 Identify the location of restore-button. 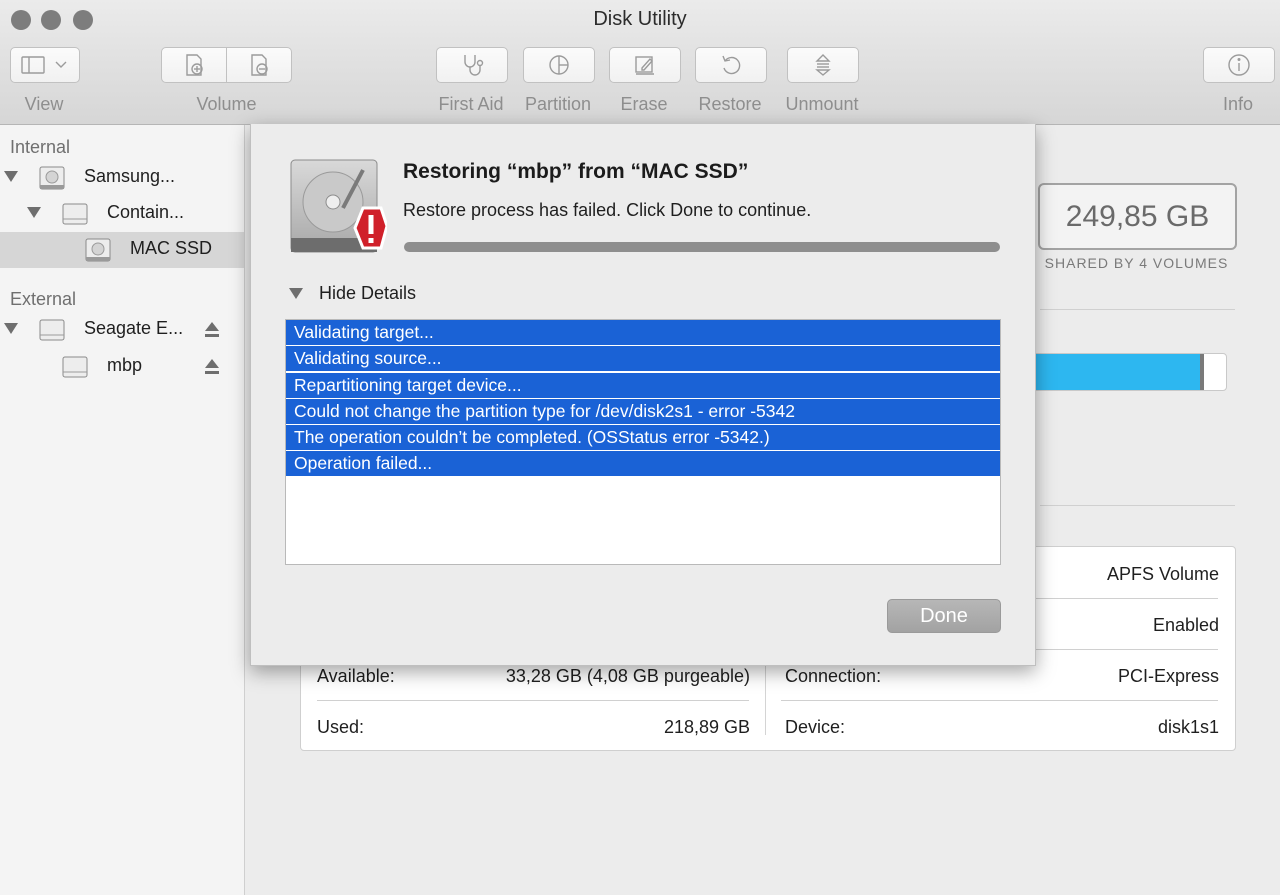
(731, 65).